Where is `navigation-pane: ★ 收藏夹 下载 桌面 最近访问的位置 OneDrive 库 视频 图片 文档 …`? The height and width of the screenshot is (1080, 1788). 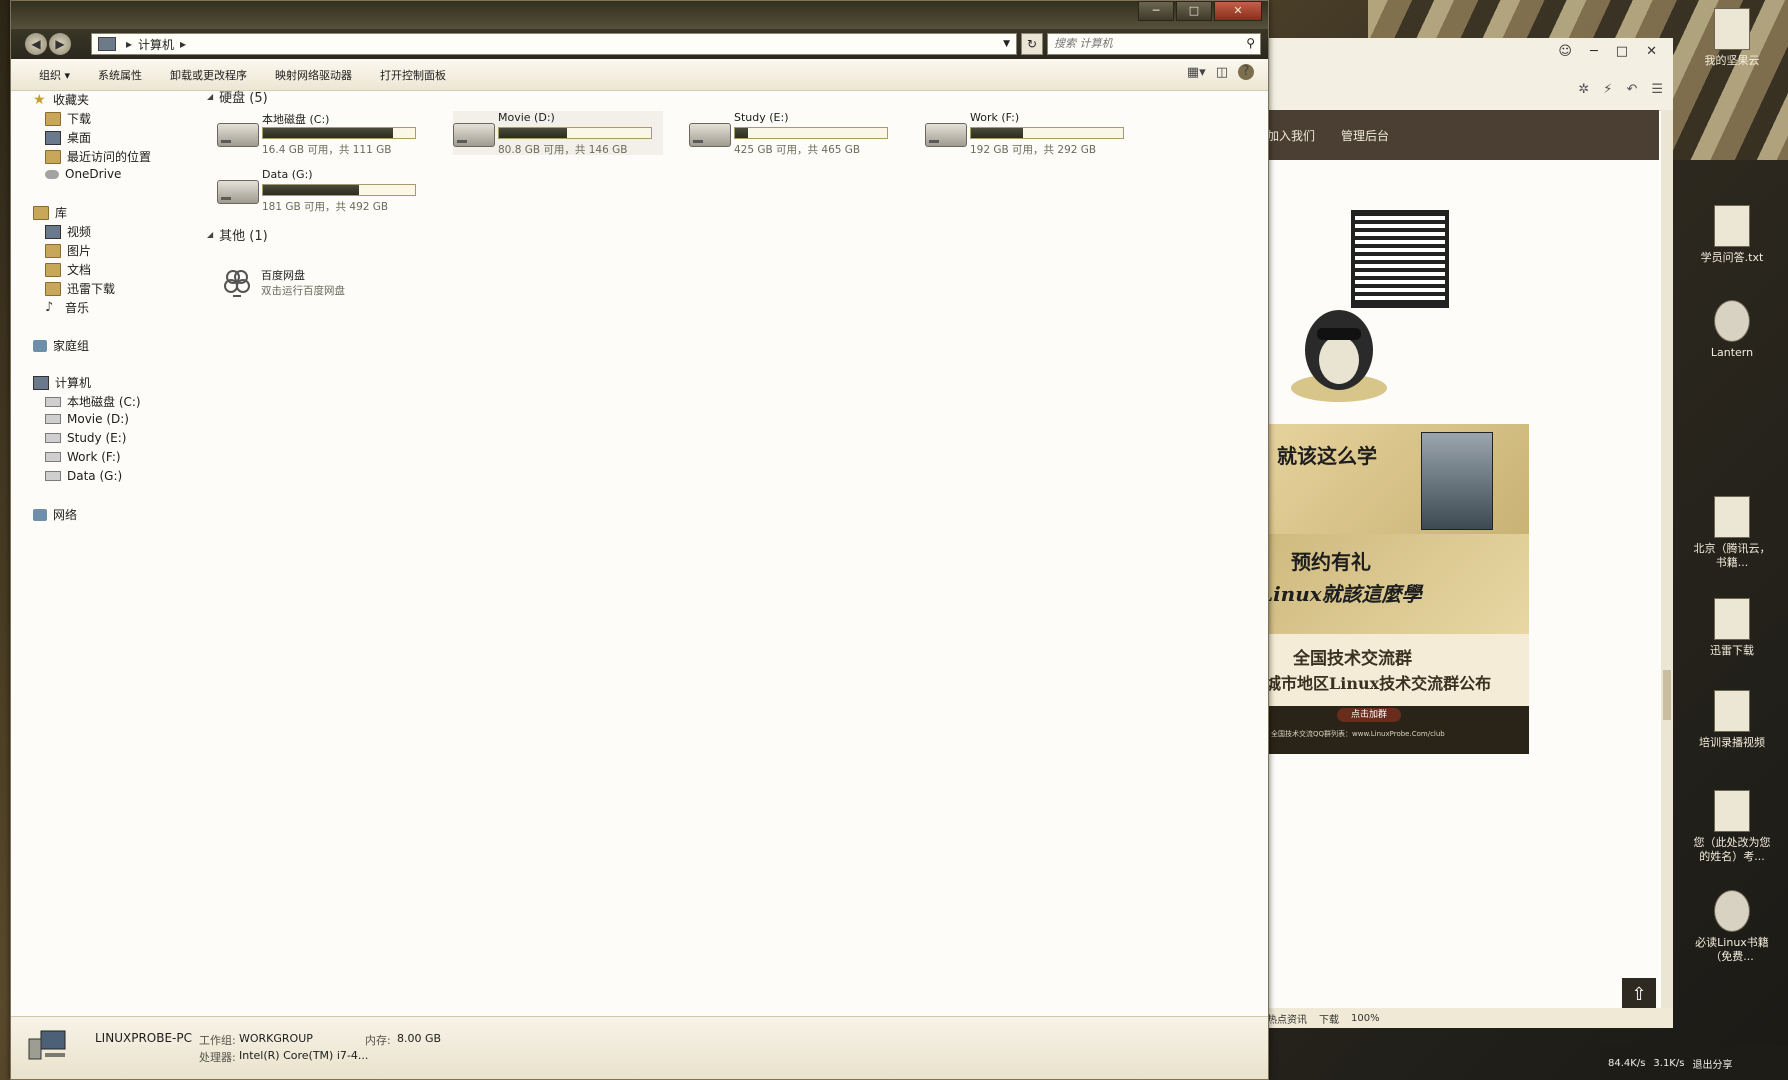 navigation-pane: ★ 收藏夹 下载 桌面 最近访问的位置 OneDrive 库 视频 图片 文档 … is located at coordinates (96, 551).